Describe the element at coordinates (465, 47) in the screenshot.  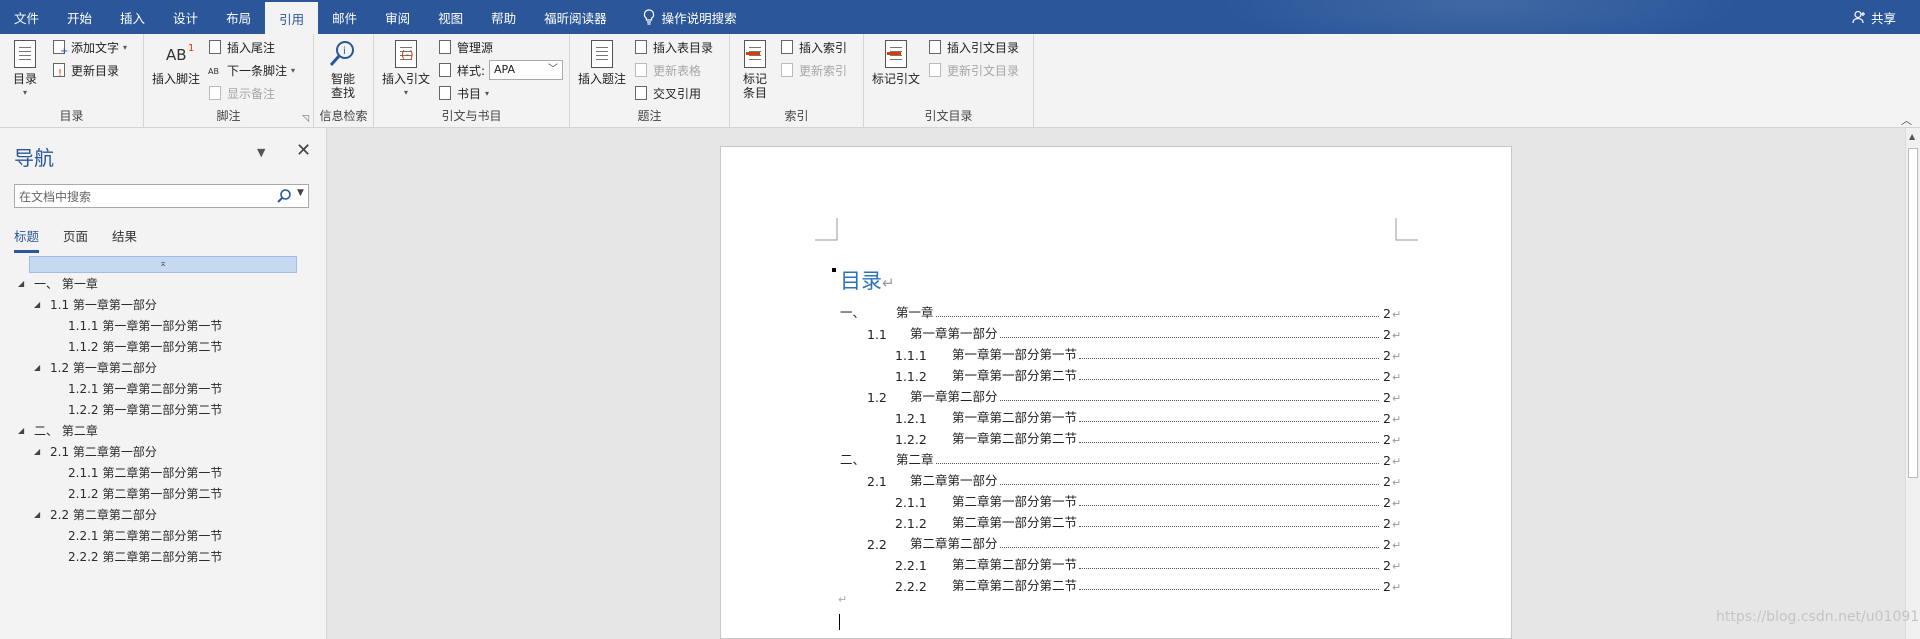
I see `manage-sources-button: 管理源` at that location.